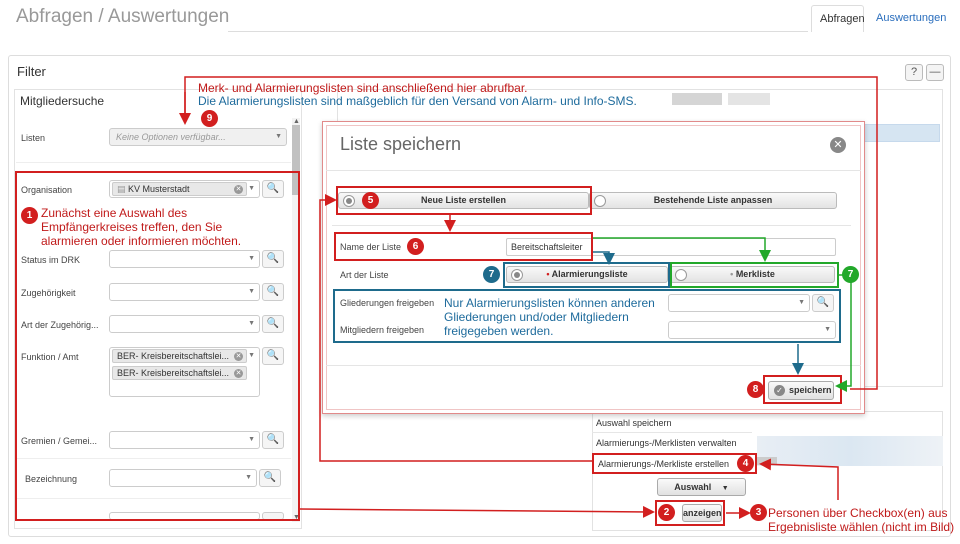 This screenshot has height=544, width=960. I want to click on badge-1: 1, so click(29, 215).